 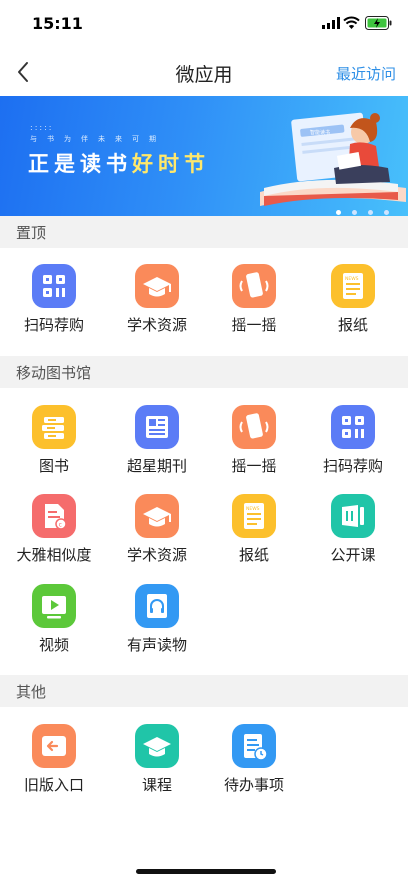 What do you see at coordinates (54, 746) in the screenshot?
I see `legacy-entry-icon` at bounding box center [54, 746].